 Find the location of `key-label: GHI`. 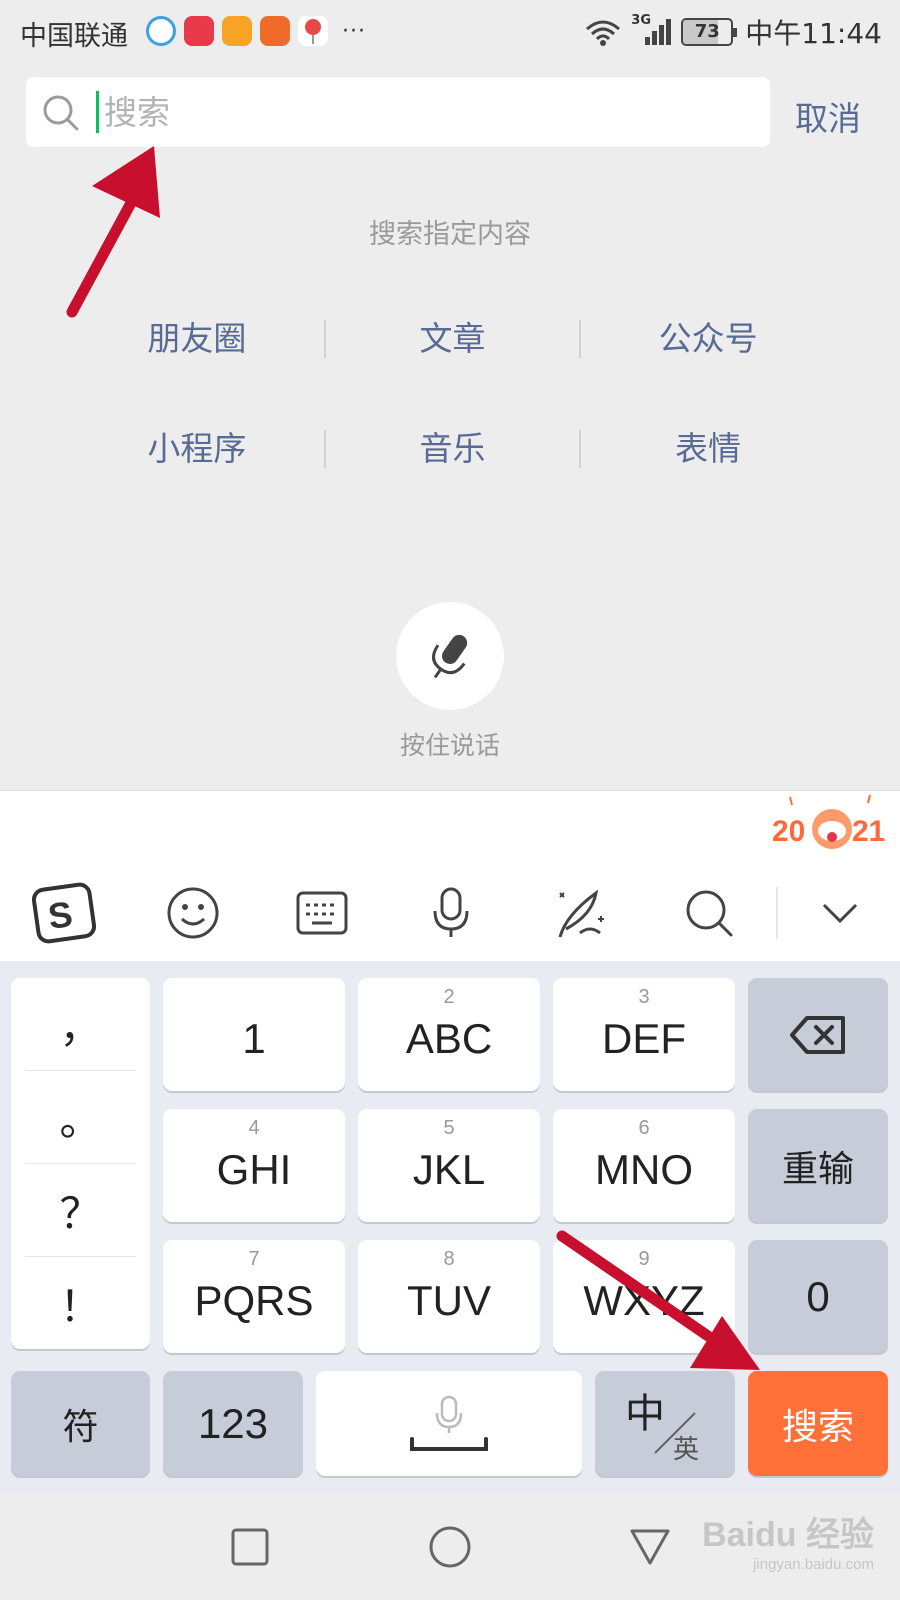

key-label: GHI is located at coordinates (254, 1169).